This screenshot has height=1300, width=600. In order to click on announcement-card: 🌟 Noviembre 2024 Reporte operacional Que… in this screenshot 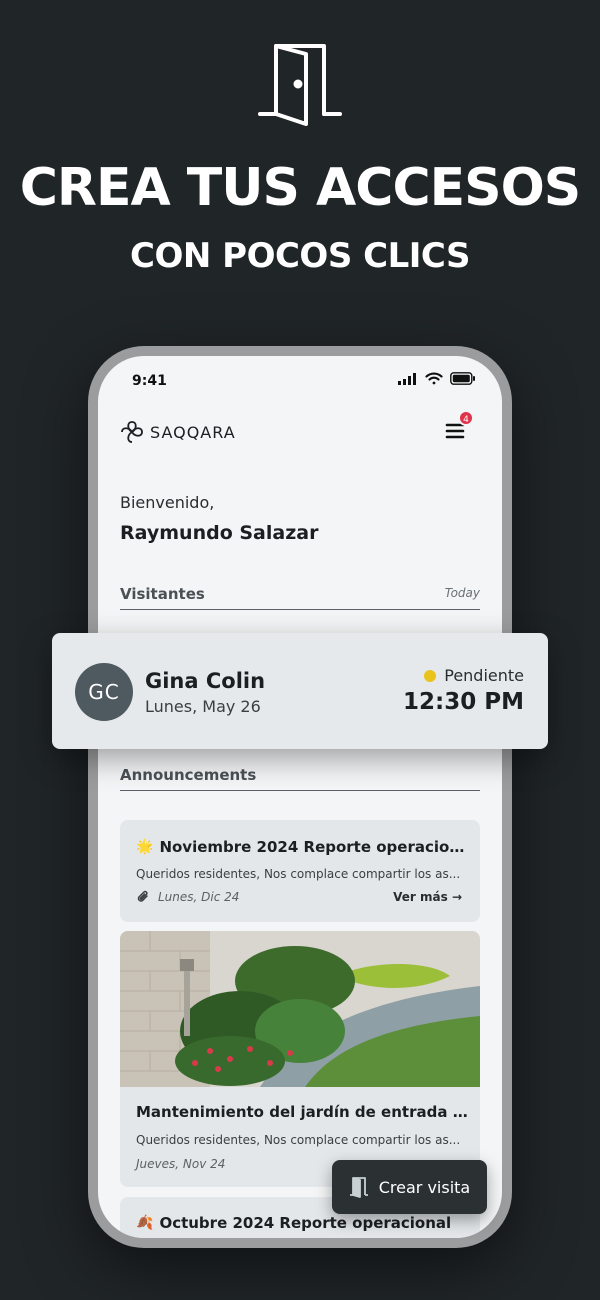, I will do `click(300, 871)`.